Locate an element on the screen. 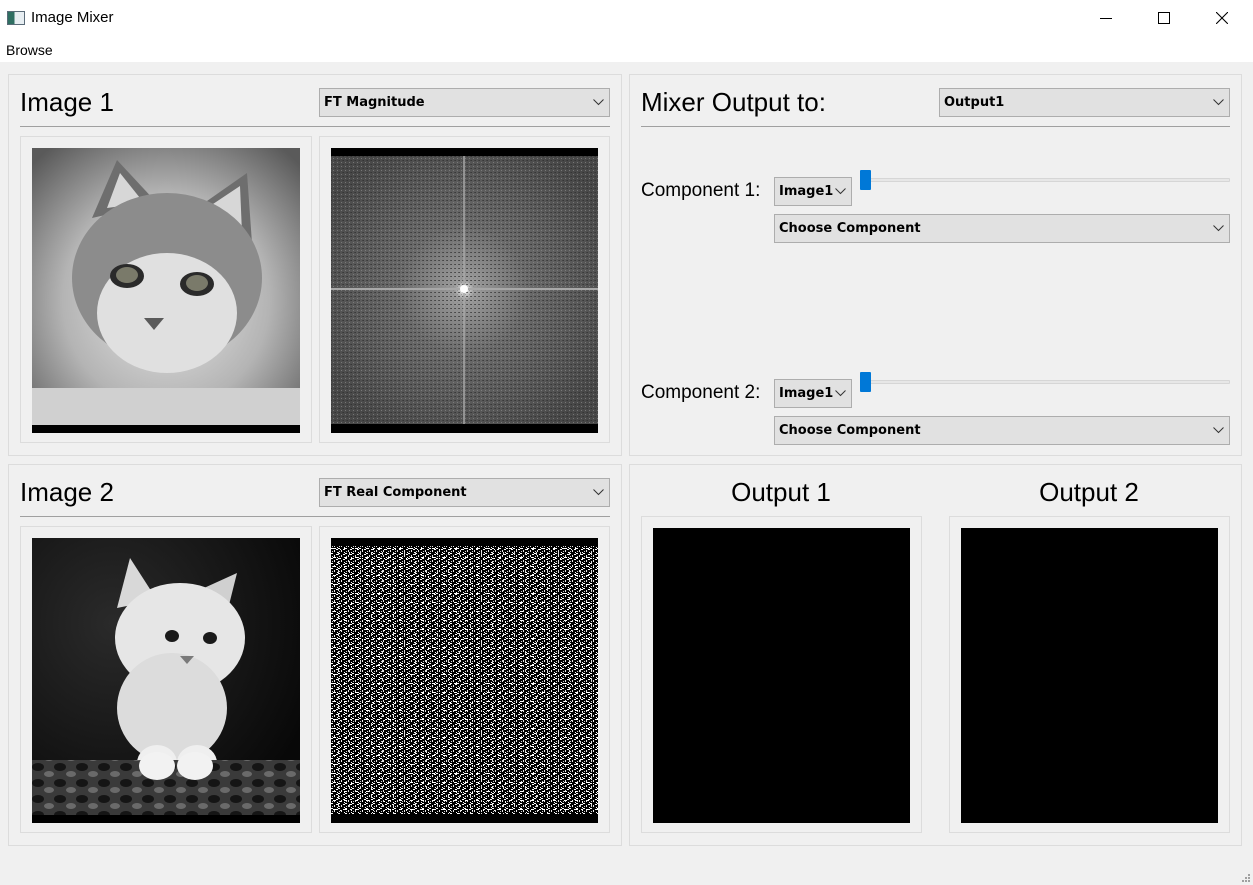 The image size is (1253, 885). output2-heading: Output 2 is located at coordinates (1089, 492).